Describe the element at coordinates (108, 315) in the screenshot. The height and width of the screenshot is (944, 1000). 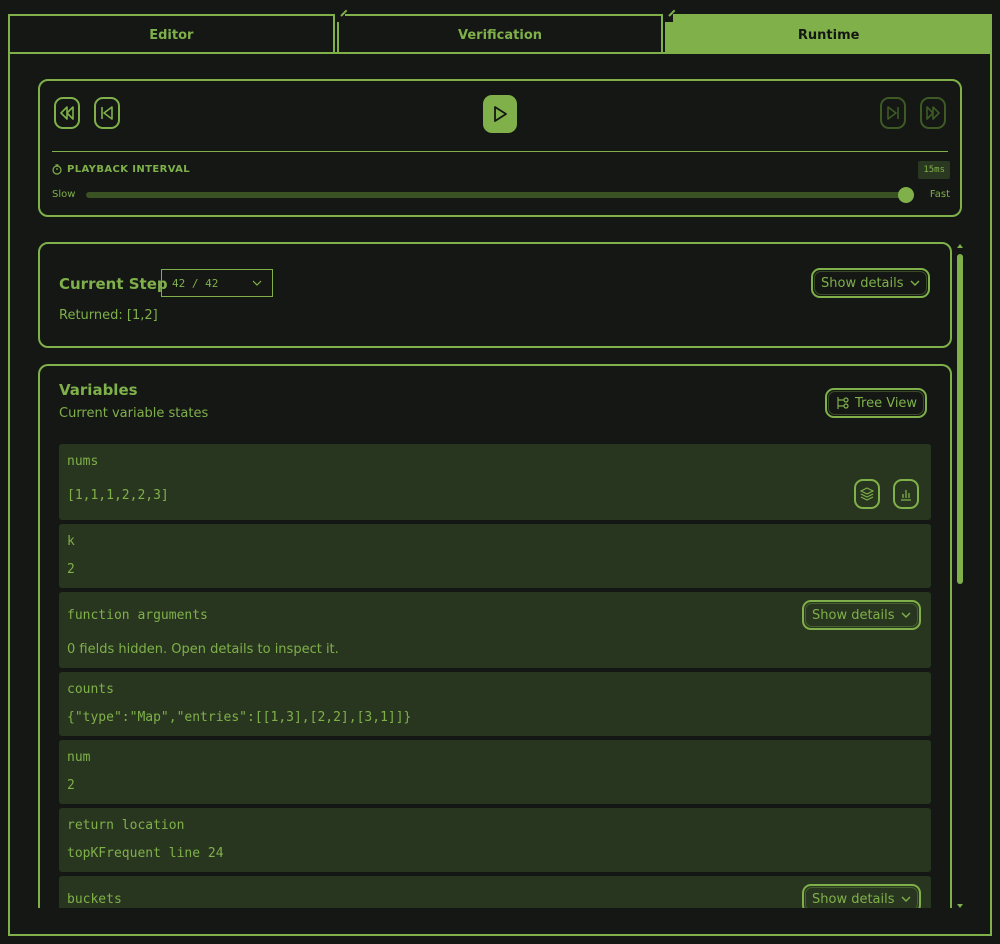
I see `returned-value: Returned: [1,2]` at that location.